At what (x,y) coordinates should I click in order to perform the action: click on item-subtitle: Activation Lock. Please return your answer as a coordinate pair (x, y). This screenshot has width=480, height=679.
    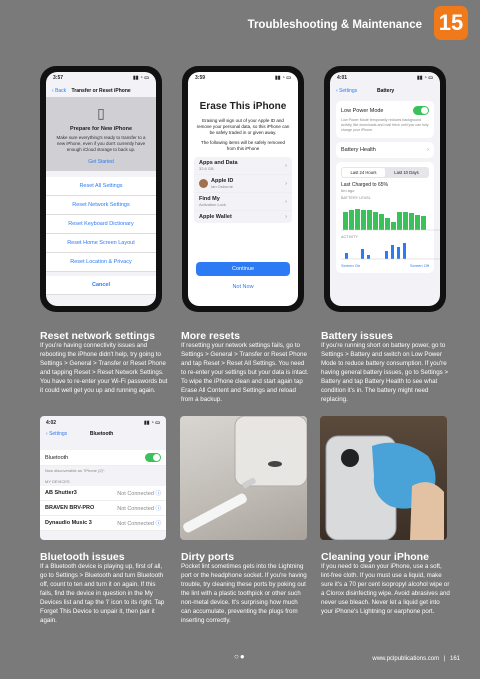
    Looking at the image, I should click on (212, 204).